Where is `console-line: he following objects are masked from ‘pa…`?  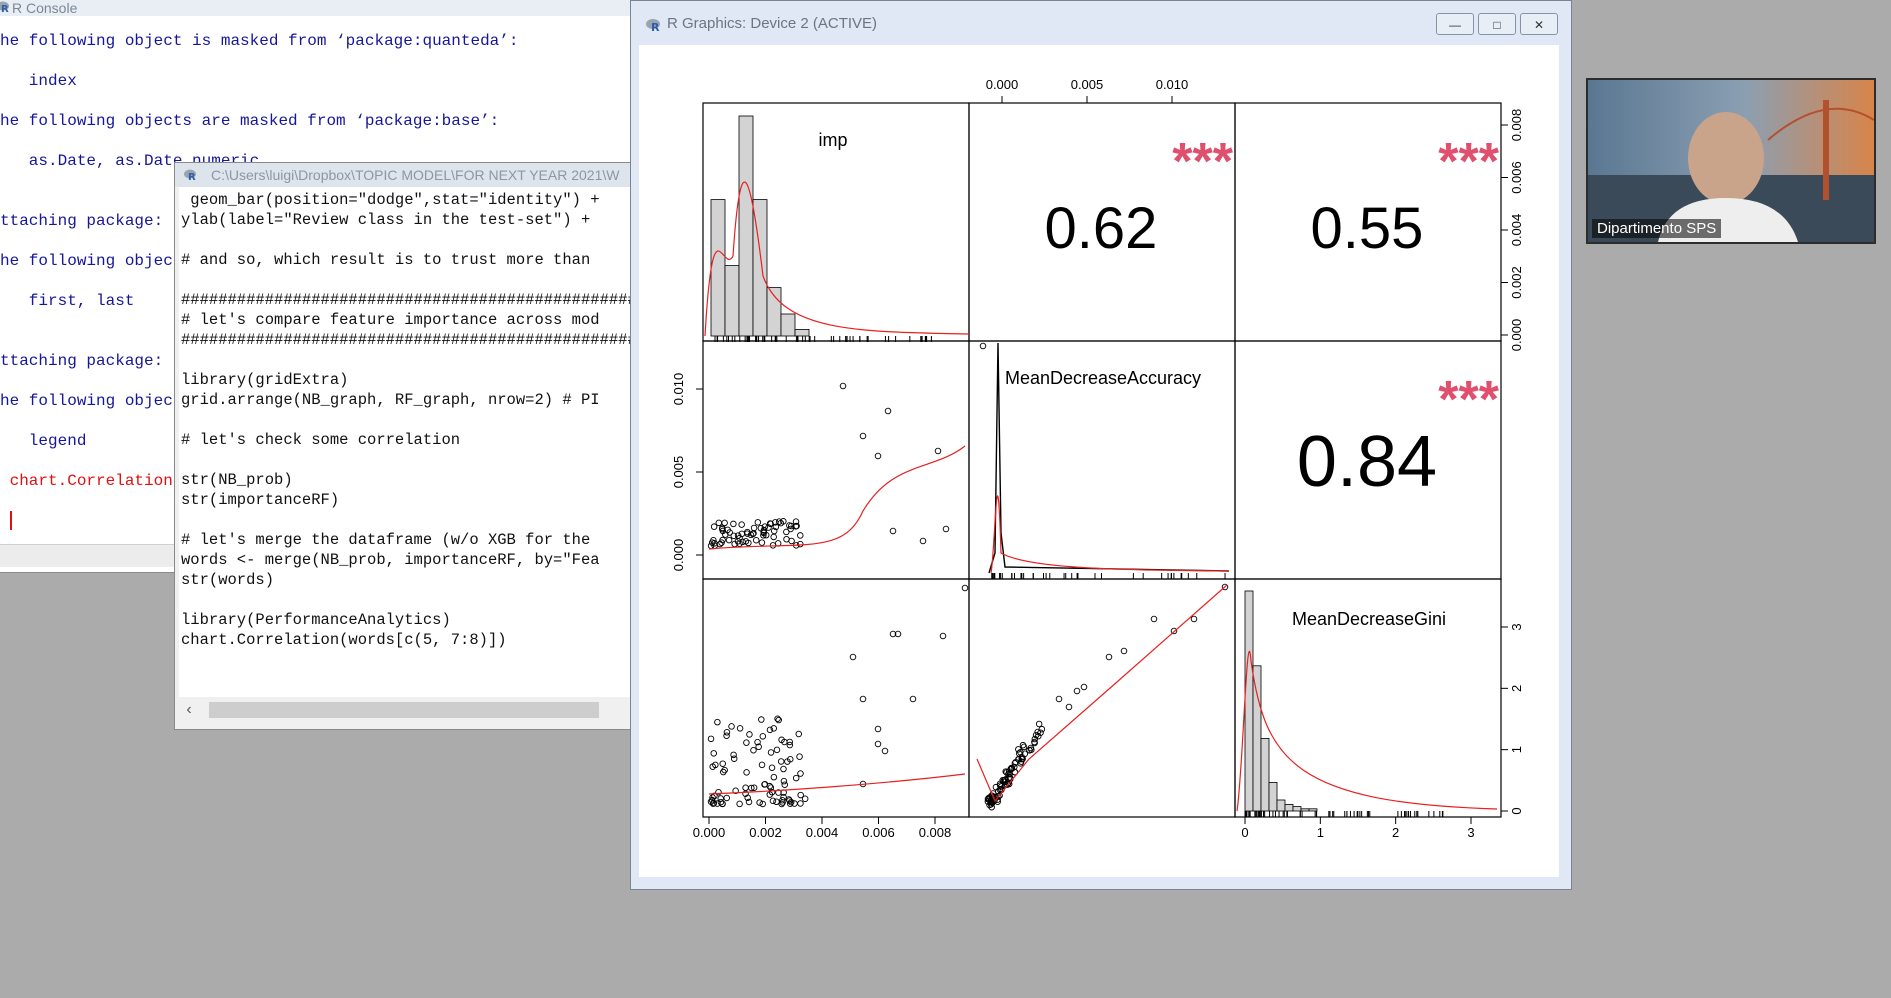
console-line: he following objects are masked from ‘pa… is located at coordinates (250, 121).